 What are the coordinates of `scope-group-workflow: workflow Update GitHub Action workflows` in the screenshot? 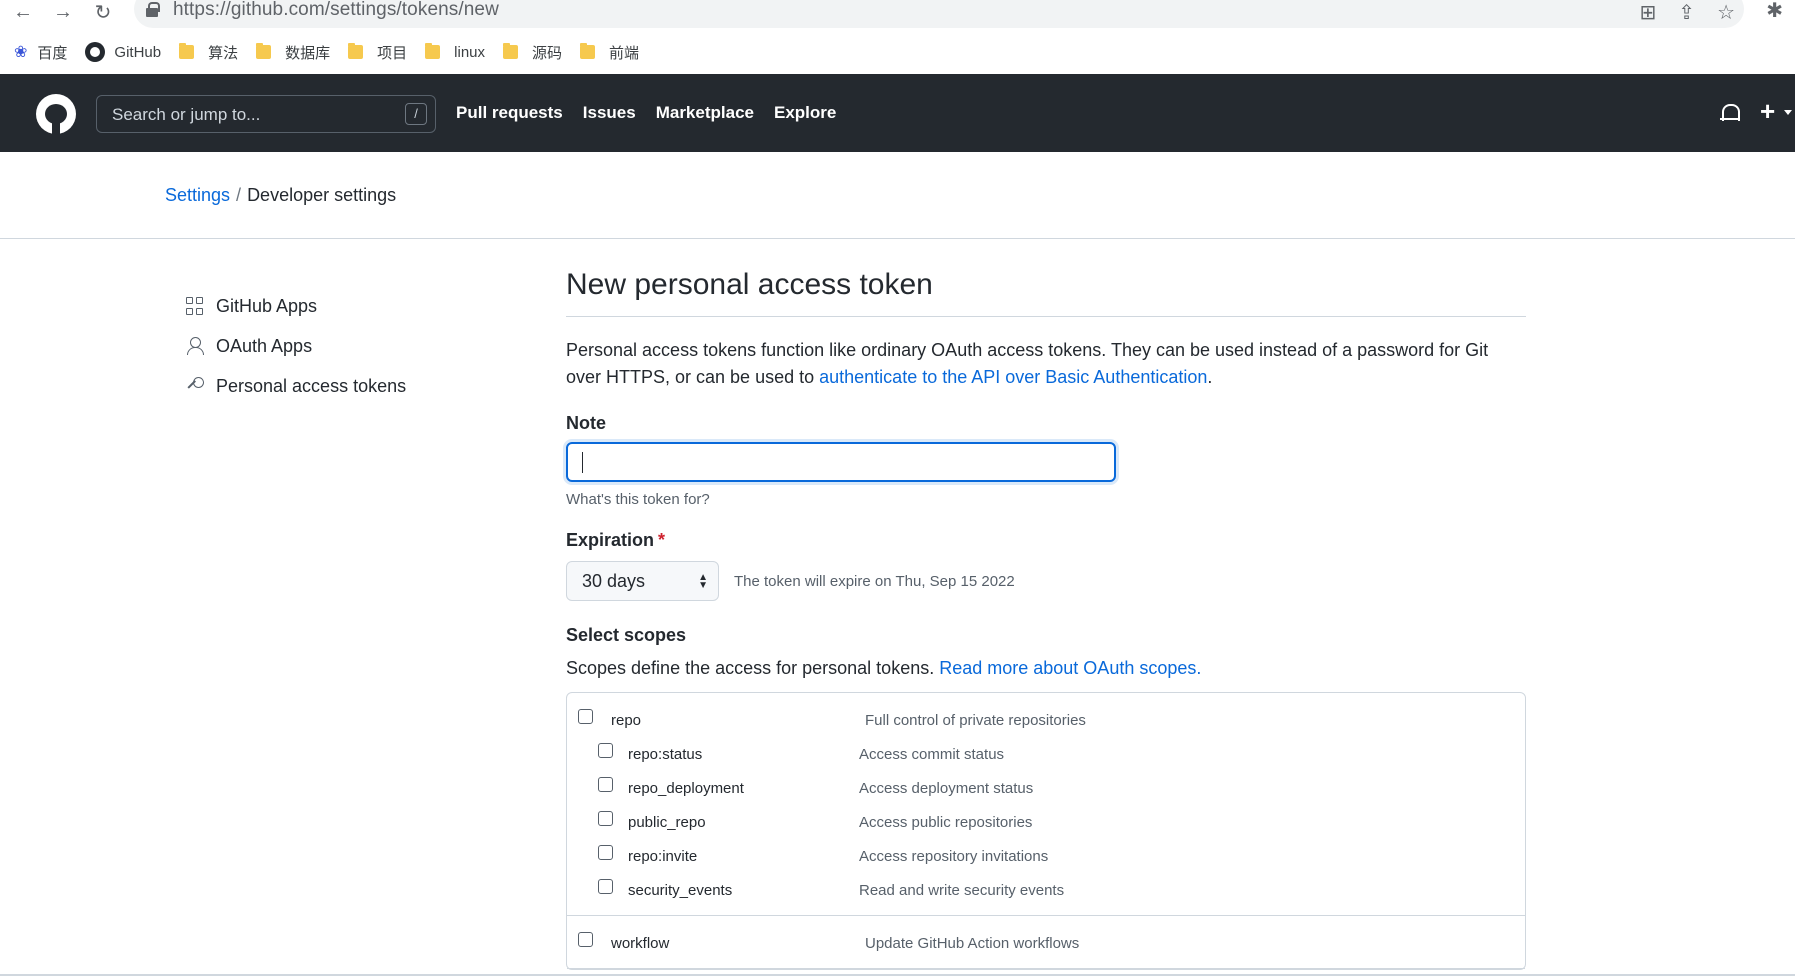 It's located at (1046, 942).